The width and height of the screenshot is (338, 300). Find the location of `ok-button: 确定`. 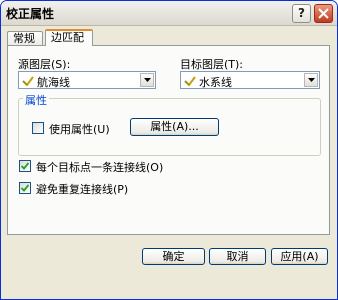

ok-button: 确定 is located at coordinates (173, 256).